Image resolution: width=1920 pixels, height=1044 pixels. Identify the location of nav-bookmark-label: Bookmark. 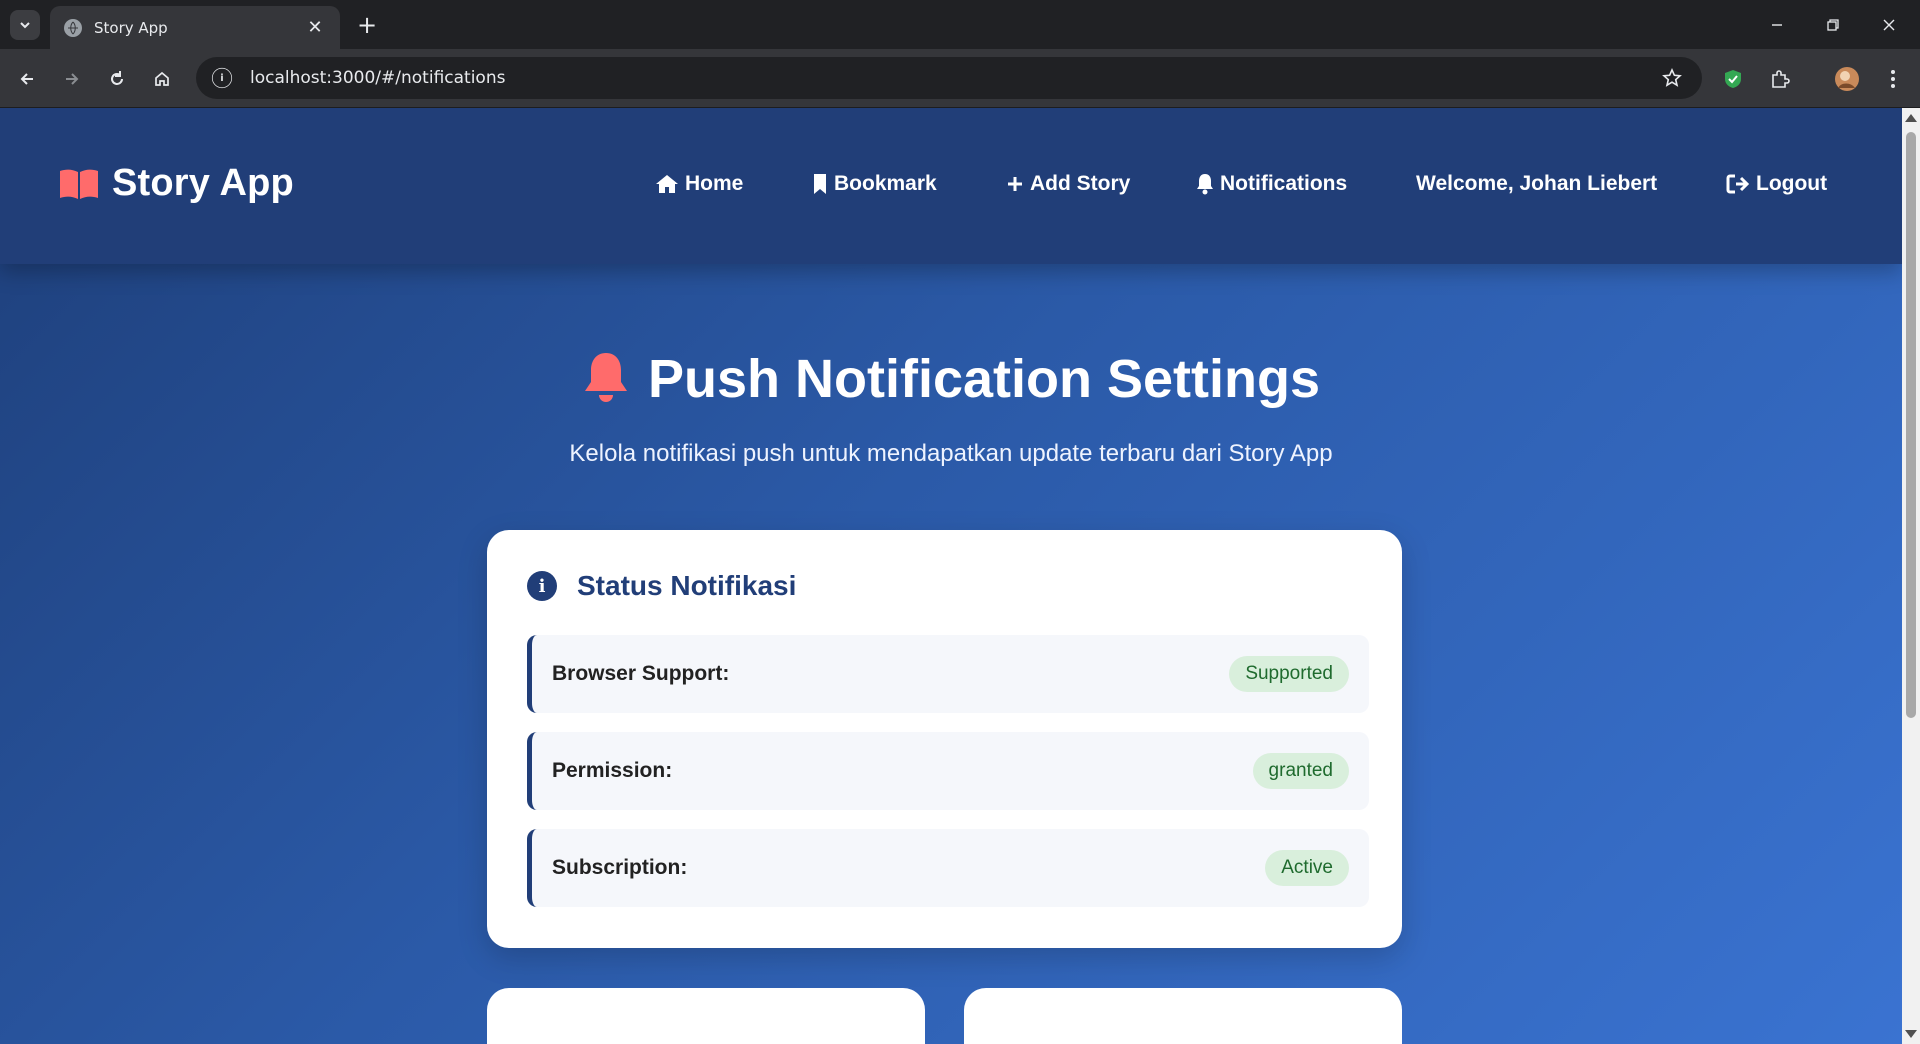
(885, 183).